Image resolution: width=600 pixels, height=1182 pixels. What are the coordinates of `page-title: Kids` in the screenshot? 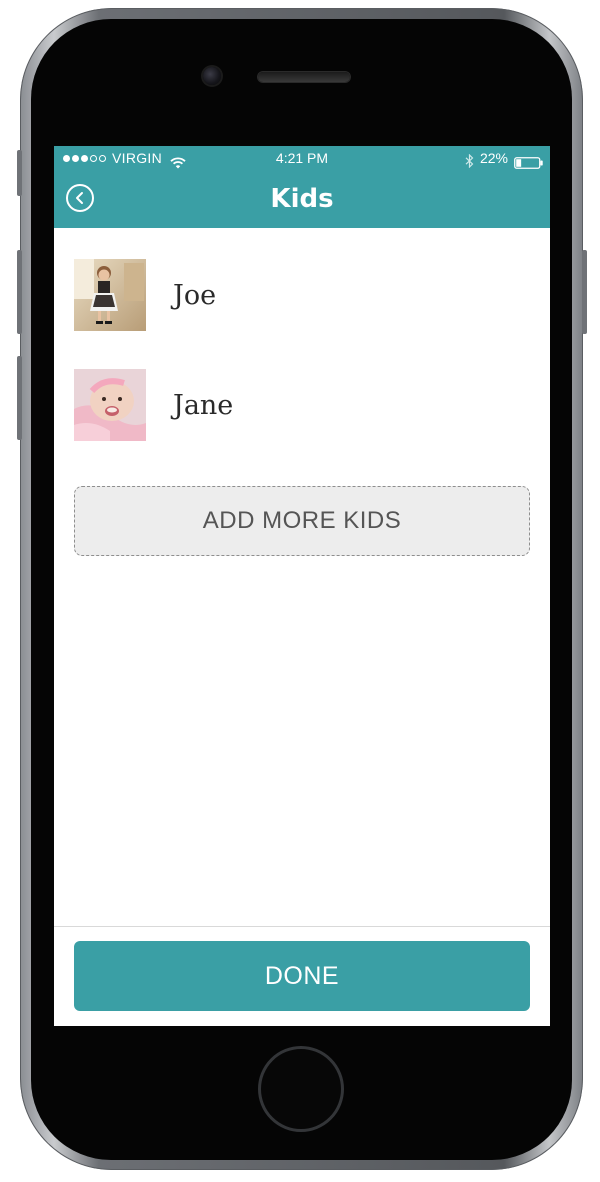 It's located at (302, 199).